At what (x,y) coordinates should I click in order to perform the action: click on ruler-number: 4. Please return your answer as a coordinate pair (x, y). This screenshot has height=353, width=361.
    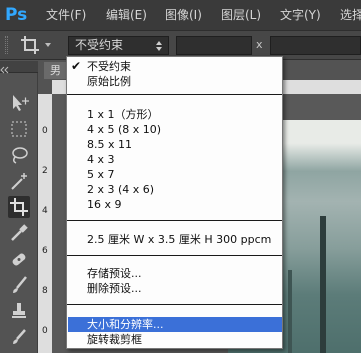
    Looking at the image, I should click on (45, 211).